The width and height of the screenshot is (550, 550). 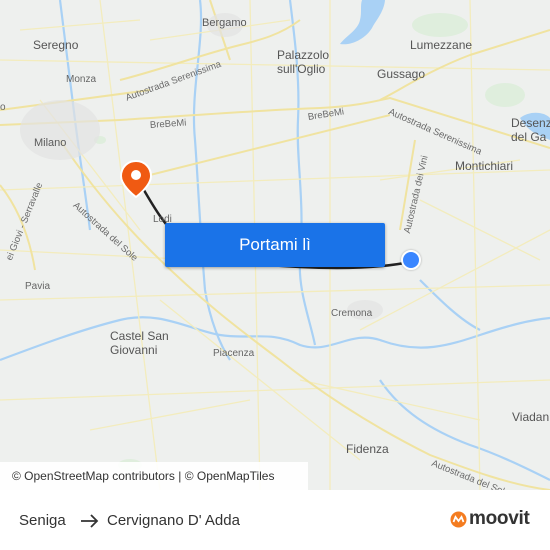 What do you see at coordinates (90, 523) in the screenshot?
I see `arrow-right-icon` at bounding box center [90, 523].